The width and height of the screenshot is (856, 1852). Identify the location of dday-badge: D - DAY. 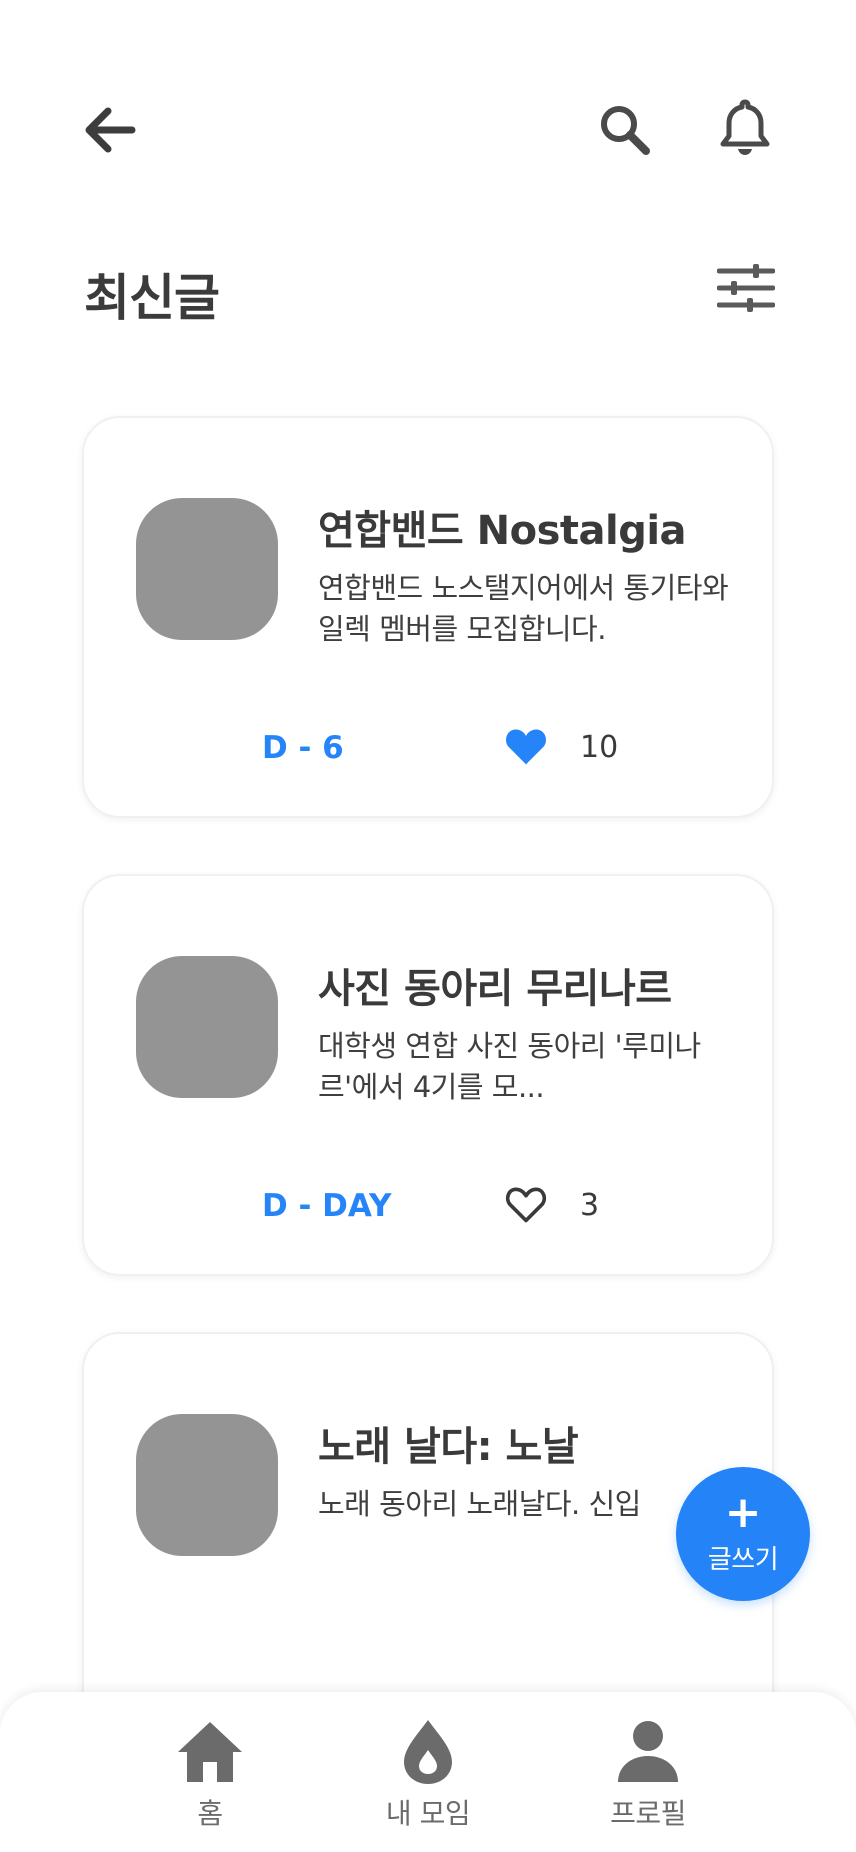
(327, 1206).